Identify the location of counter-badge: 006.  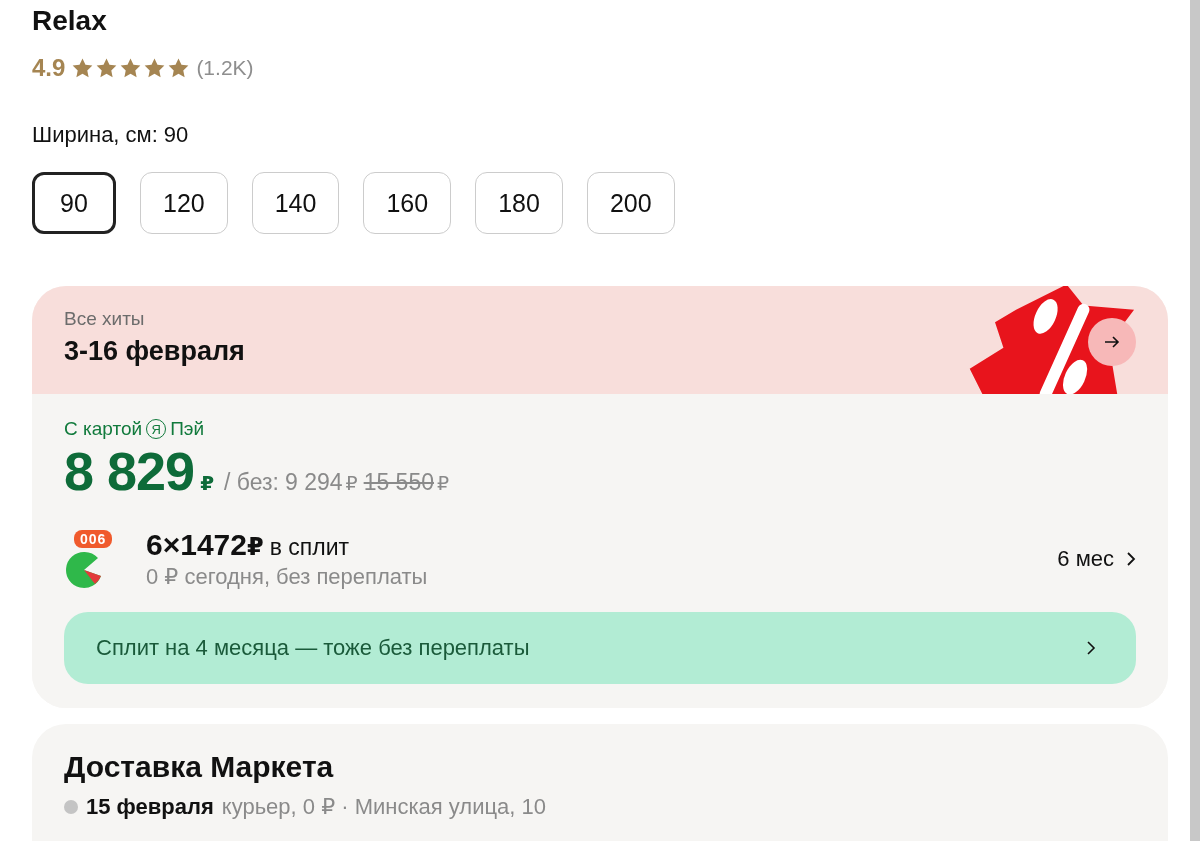
(93, 539).